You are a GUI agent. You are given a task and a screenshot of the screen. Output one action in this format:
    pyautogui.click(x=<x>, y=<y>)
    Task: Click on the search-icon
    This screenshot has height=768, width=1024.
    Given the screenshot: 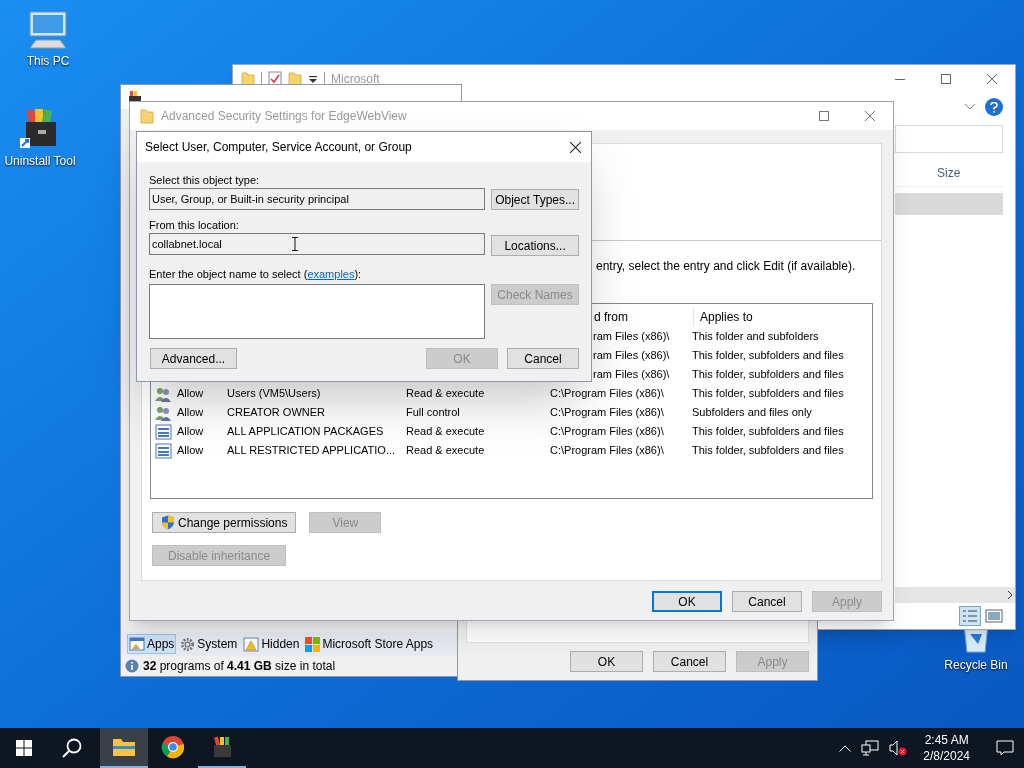 What is the action you would take?
    pyautogui.click(x=72, y=748)
    